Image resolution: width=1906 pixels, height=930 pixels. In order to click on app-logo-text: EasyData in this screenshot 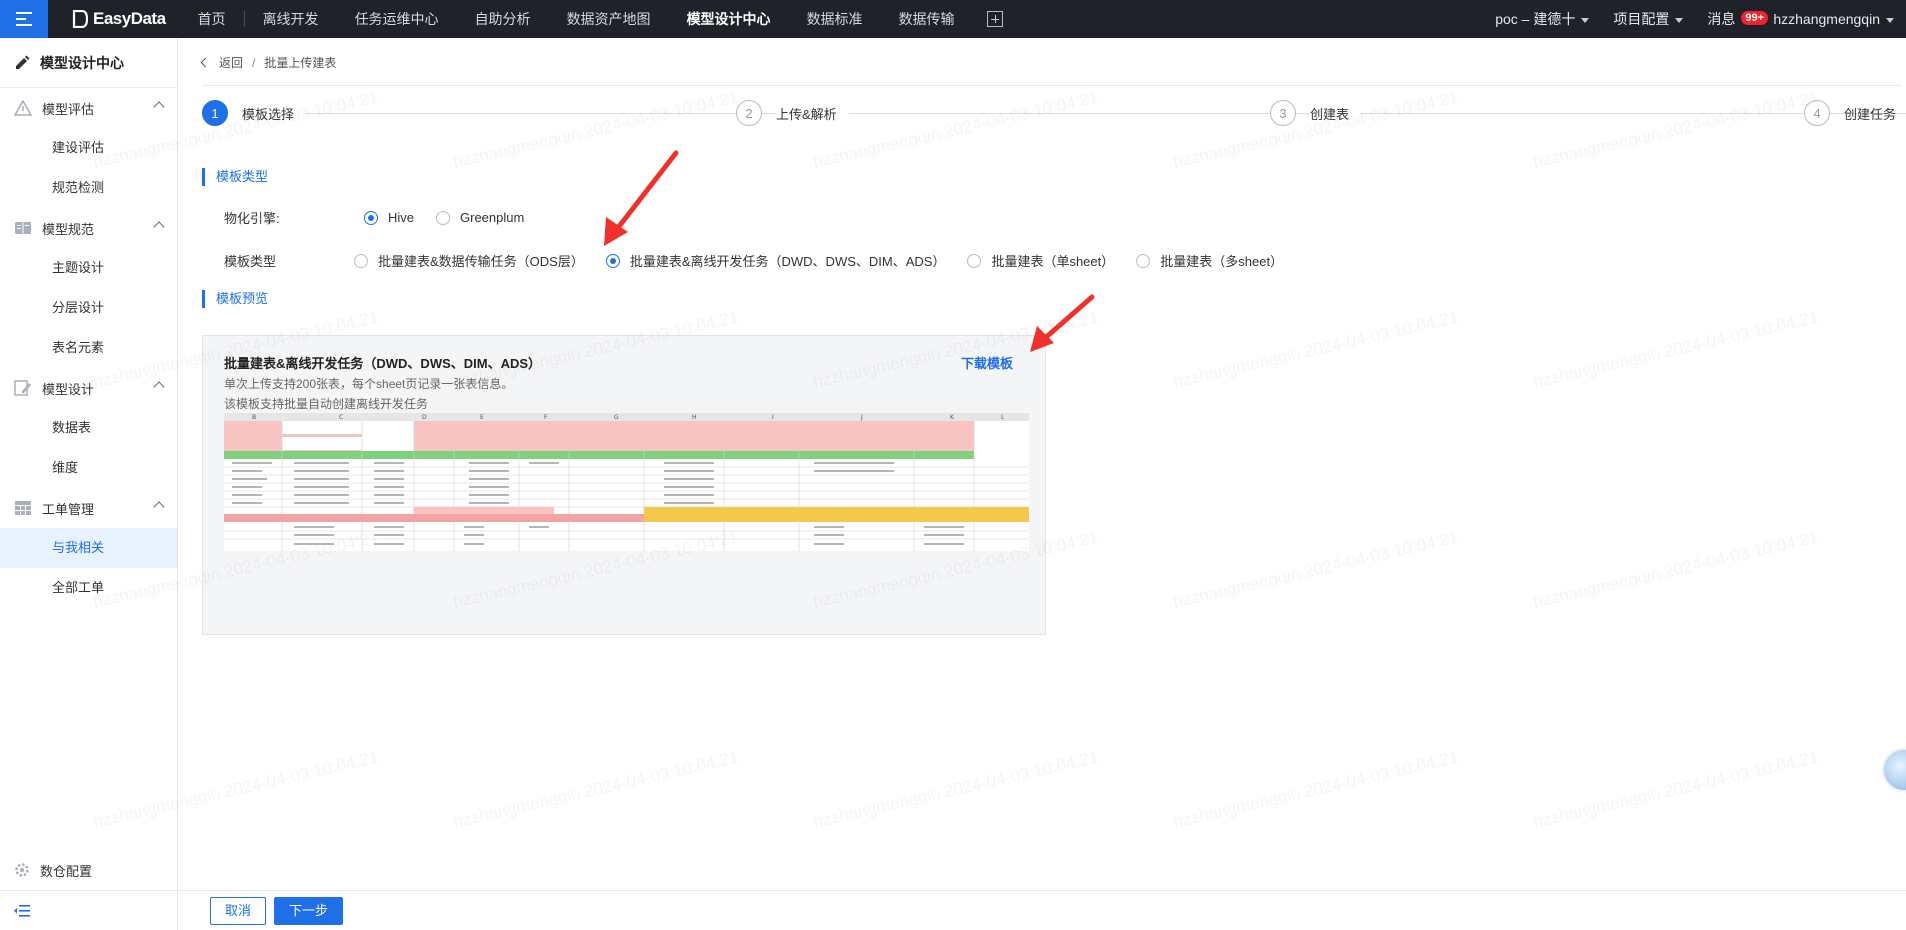, I will do `click(129, 18)`.